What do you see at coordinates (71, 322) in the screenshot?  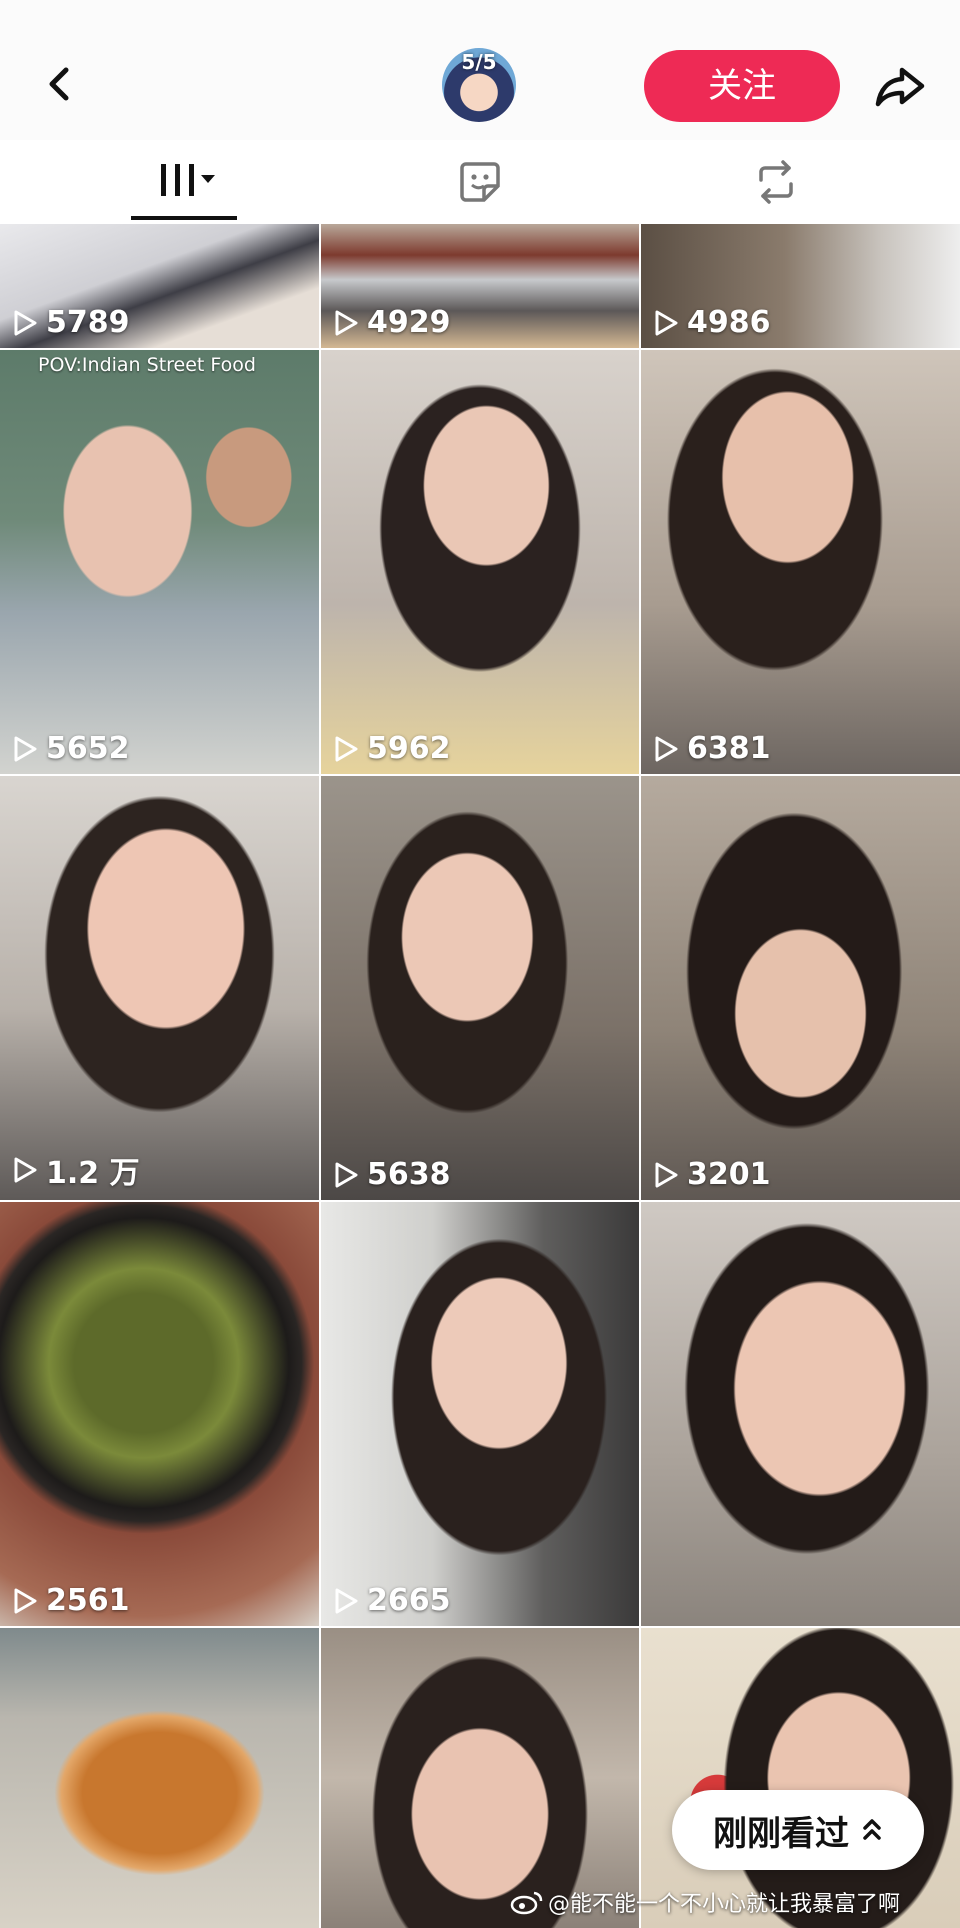 I see `play-count: 5789` at bounding box center [71, 322].